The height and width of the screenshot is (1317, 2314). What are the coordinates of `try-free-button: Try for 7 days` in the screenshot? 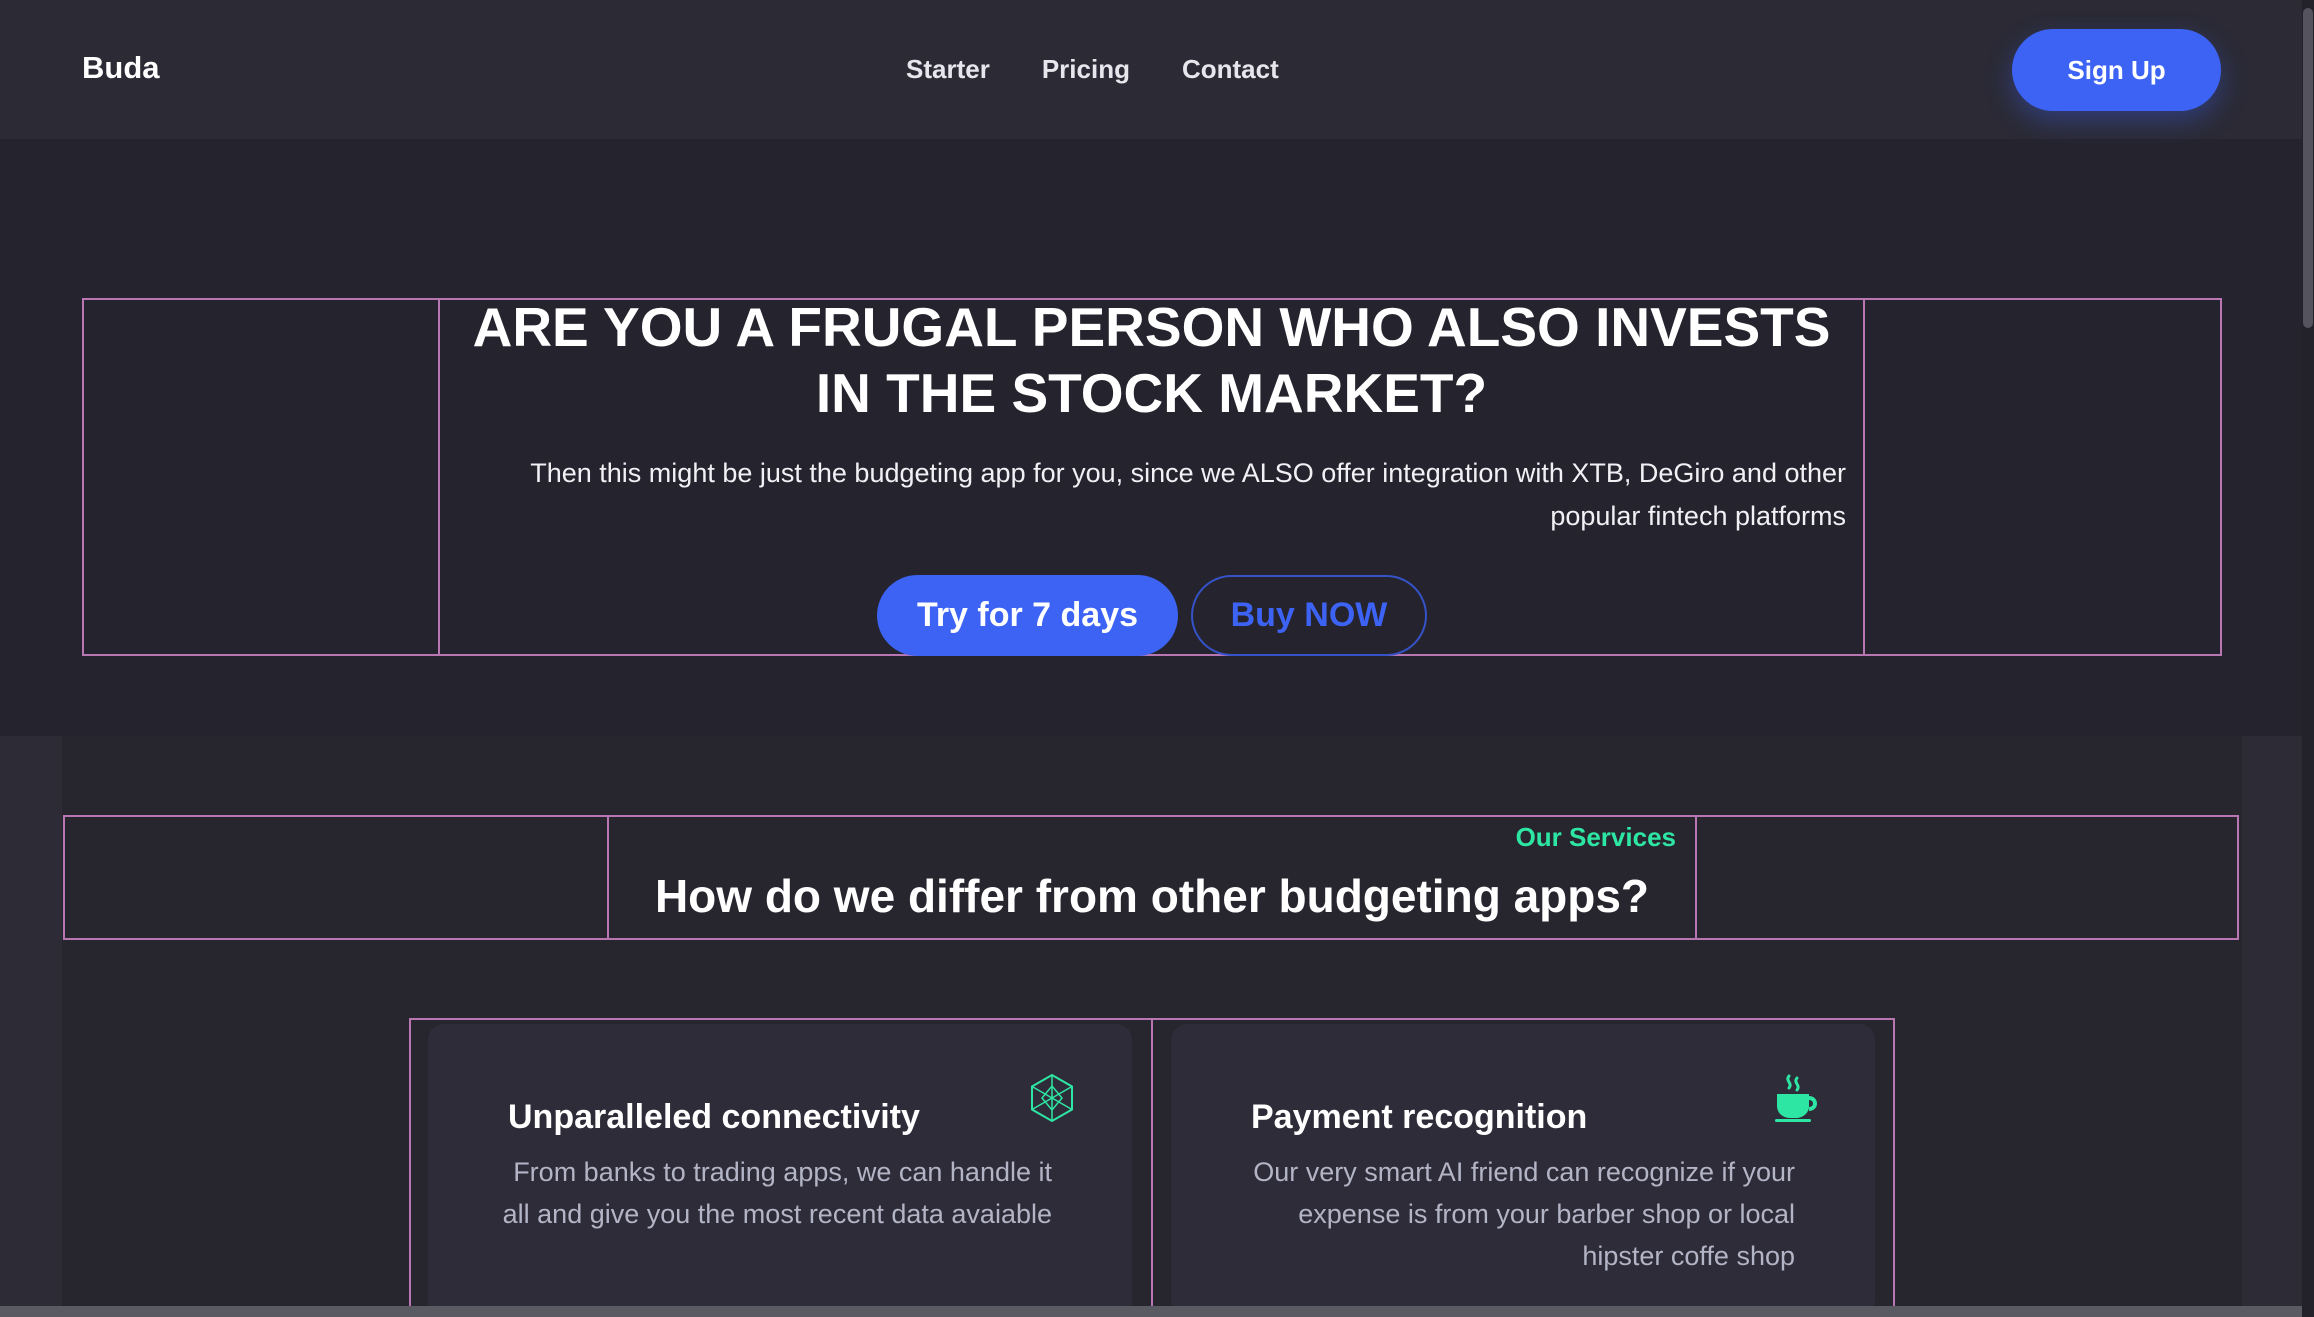 It's located at (1027, 615).